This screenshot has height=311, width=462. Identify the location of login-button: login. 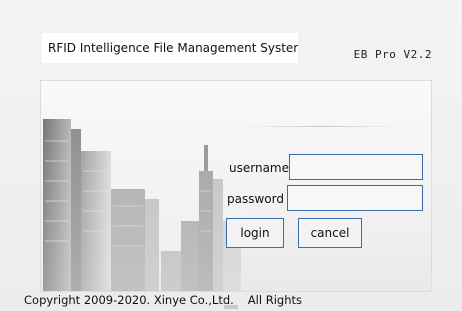
(255, 233).